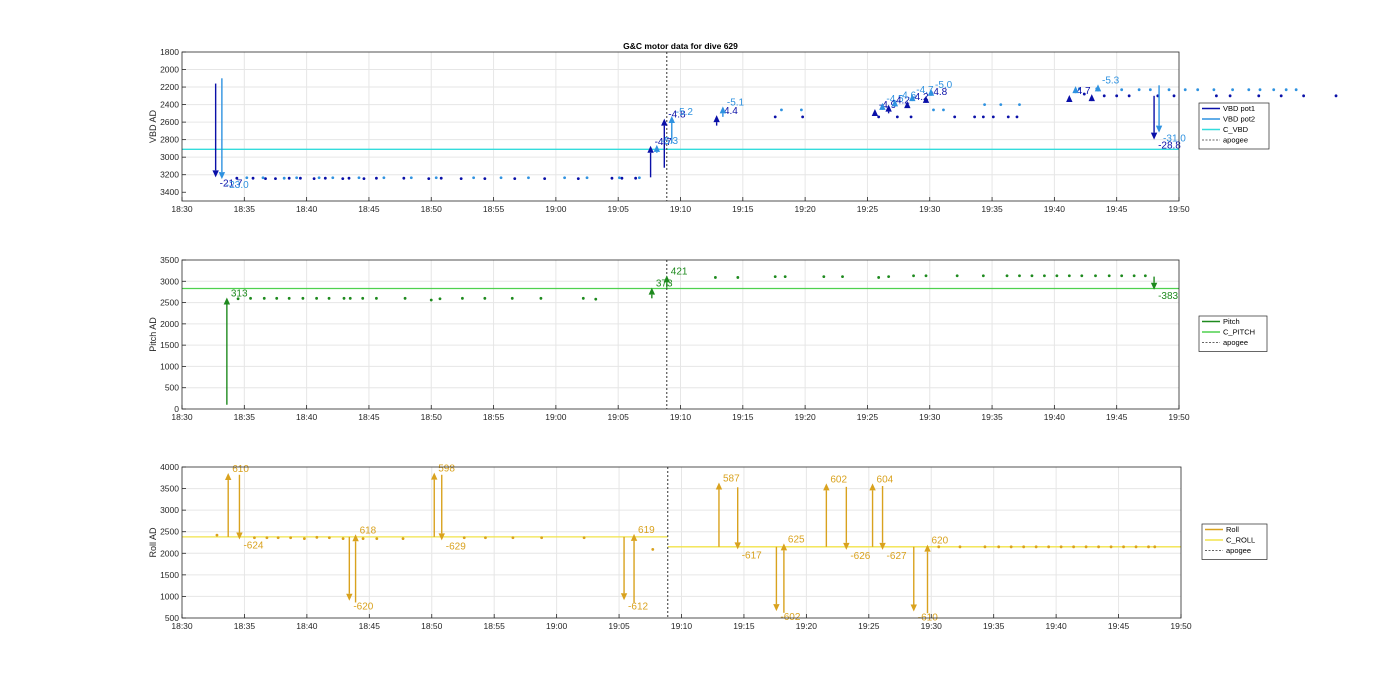 The width and height of the screenshot is (1400, 693). Describe the element at coordinates (752, 555) in the screenshot. I see `arrow-label: -617` at that location.